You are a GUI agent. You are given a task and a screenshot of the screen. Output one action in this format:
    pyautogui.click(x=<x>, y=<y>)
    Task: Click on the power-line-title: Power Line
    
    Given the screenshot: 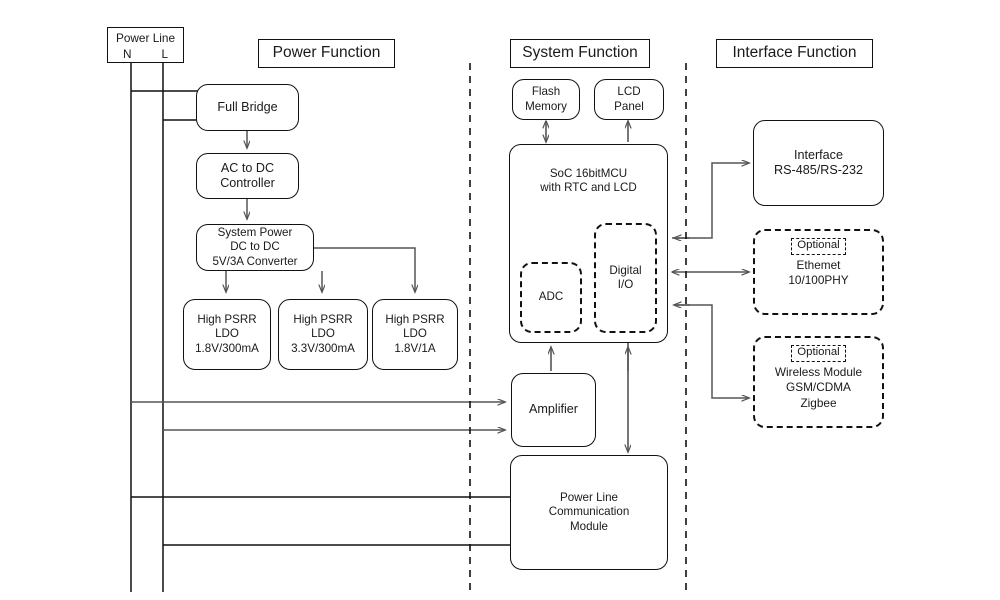 What is the action you would take?
    pyautogui.click(x=145, y=38)
    